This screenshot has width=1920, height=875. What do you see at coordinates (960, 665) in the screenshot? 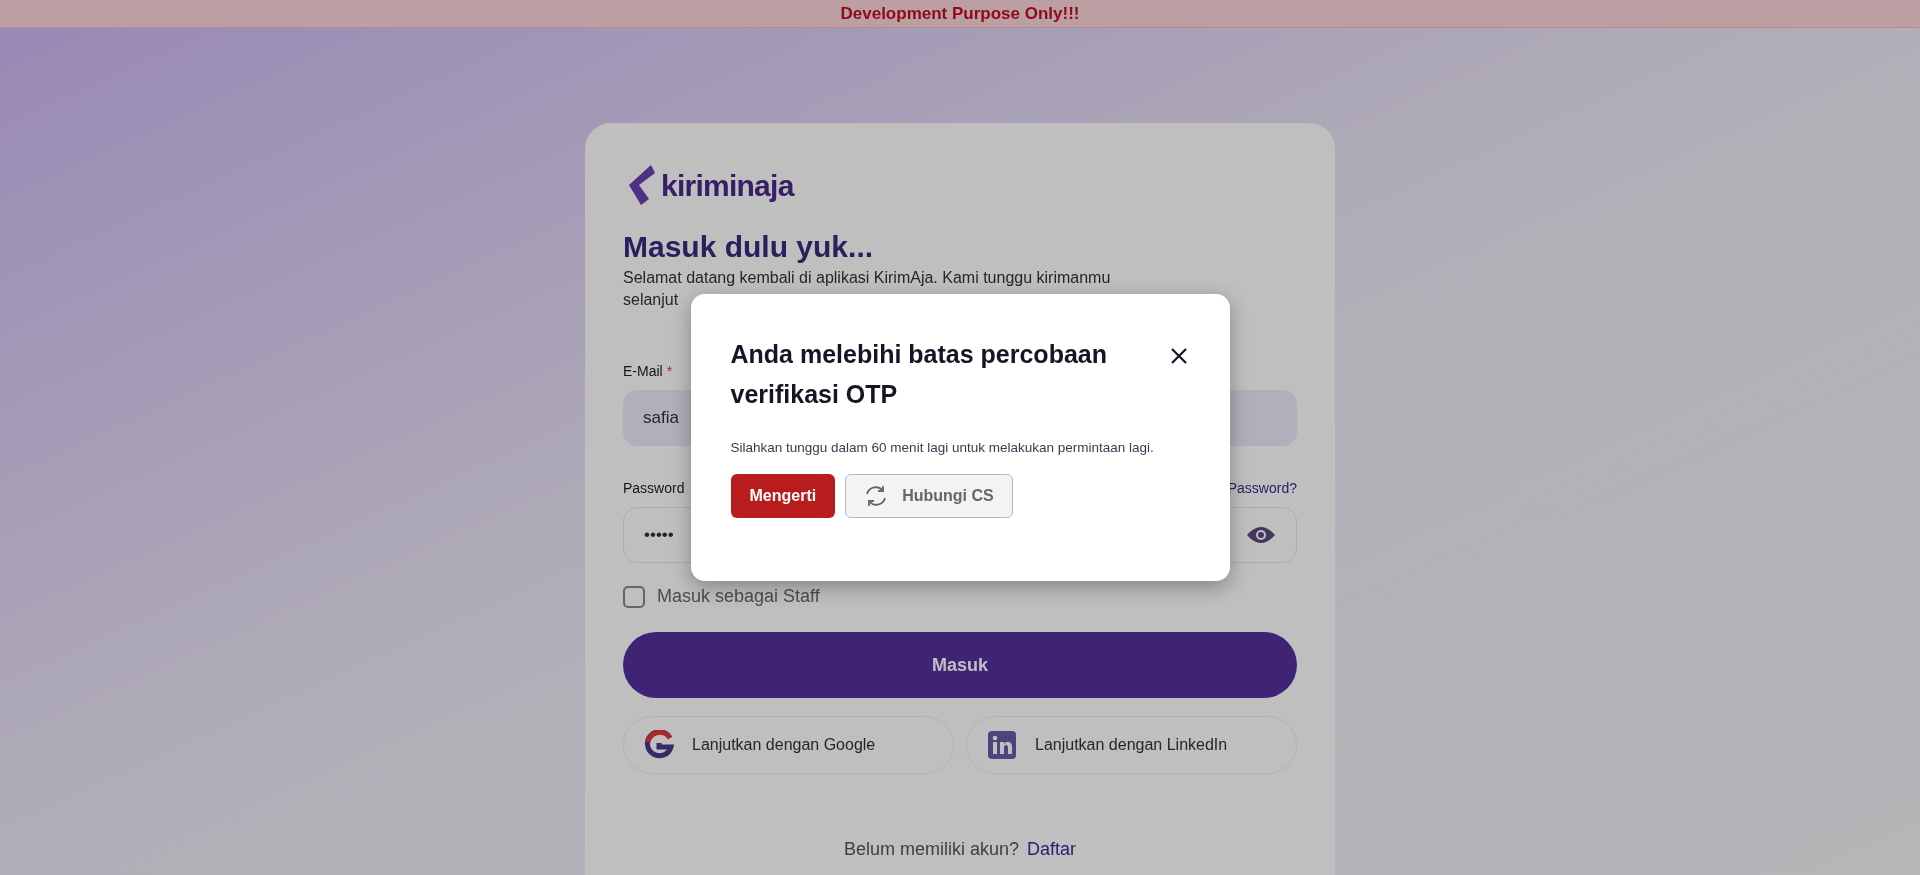
I see `login-button: Masuk` at bounding box center [960, 665].